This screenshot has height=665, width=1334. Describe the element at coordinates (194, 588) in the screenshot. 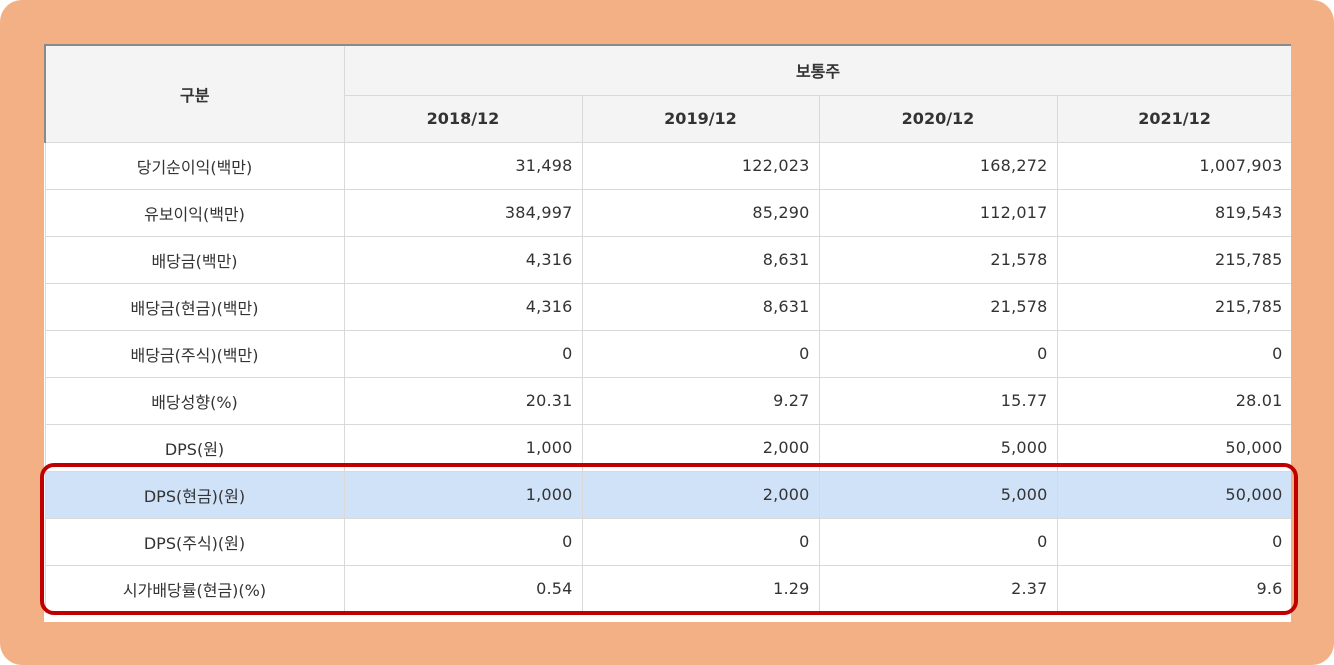

I see `row-label: 시가배당률(현금)(%)` at that location.